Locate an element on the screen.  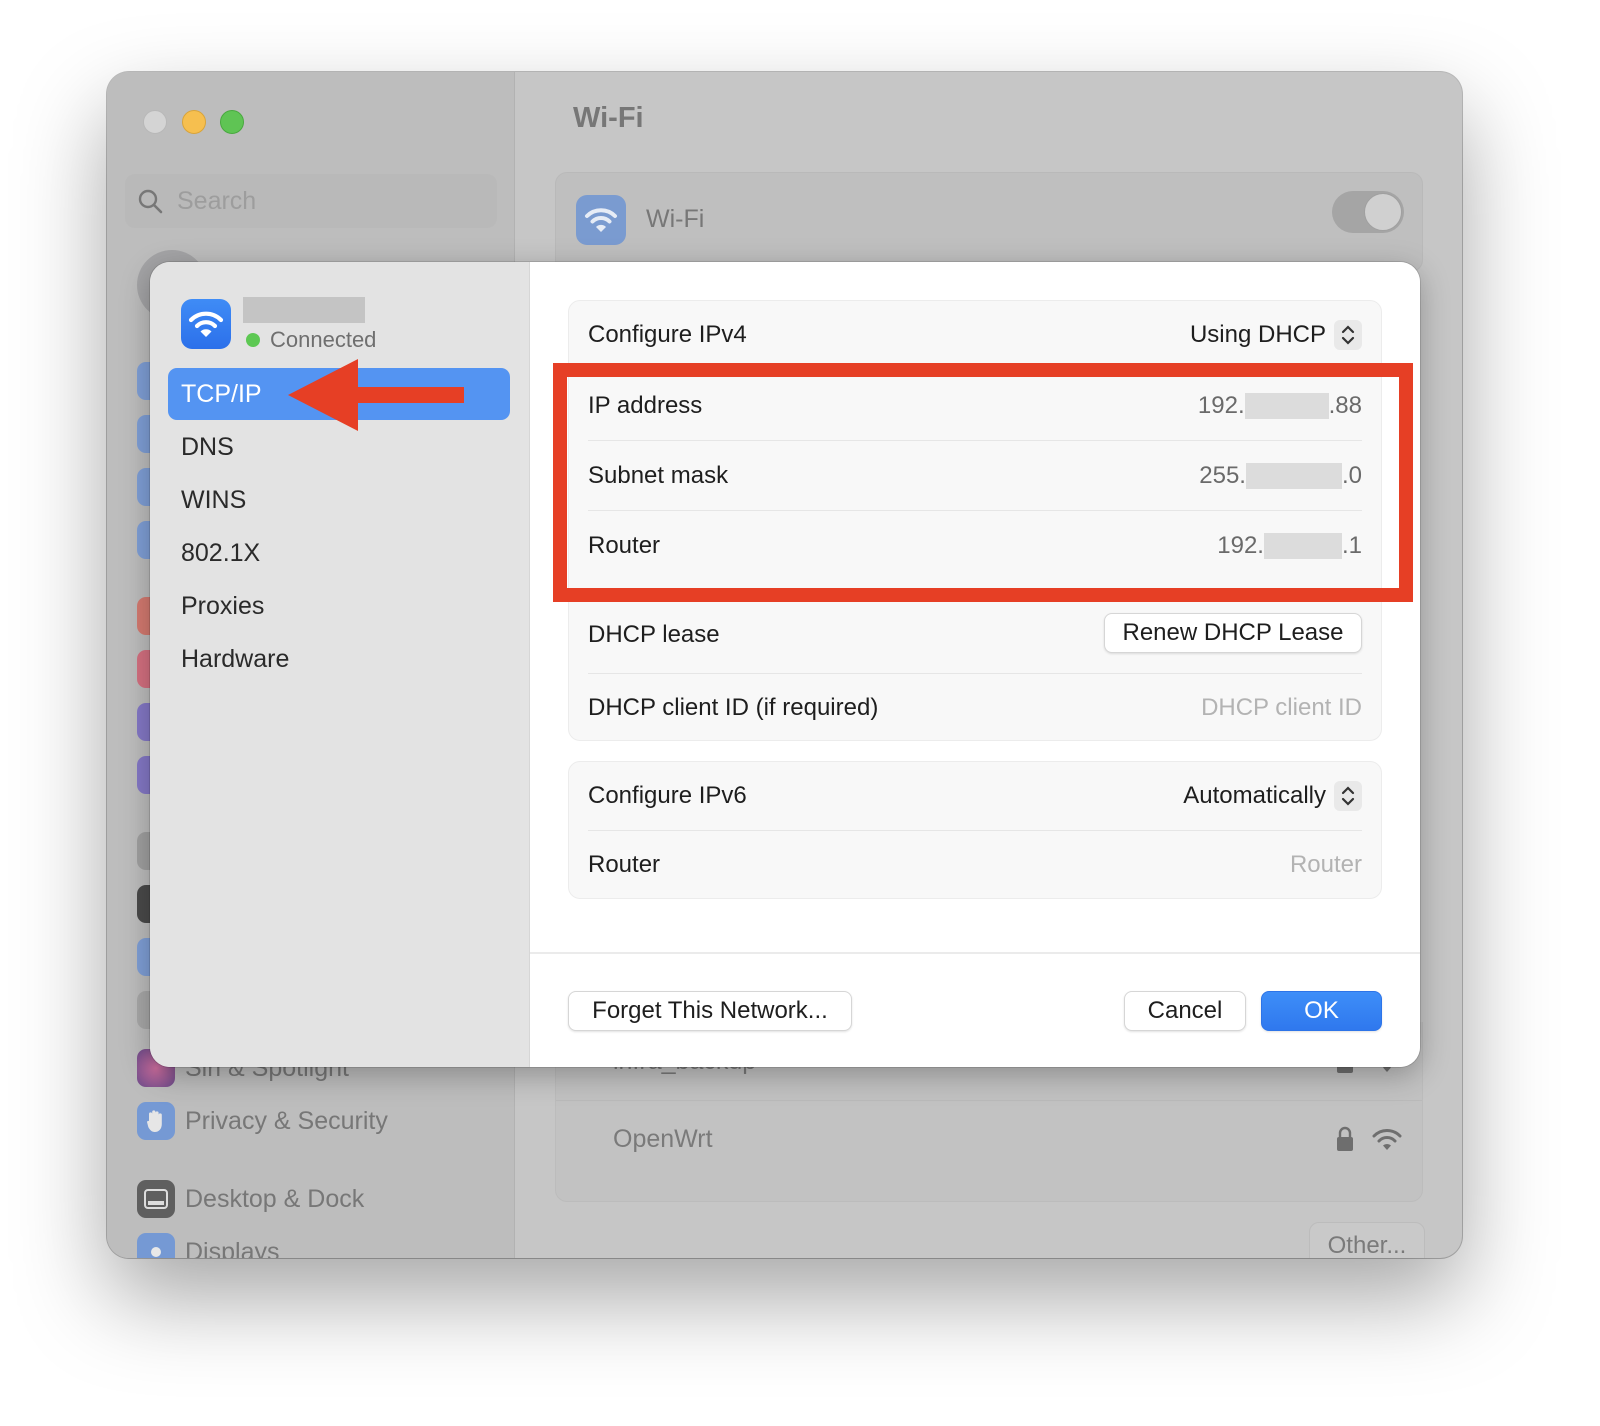
close-window-button is located at coordinates (155, 122).